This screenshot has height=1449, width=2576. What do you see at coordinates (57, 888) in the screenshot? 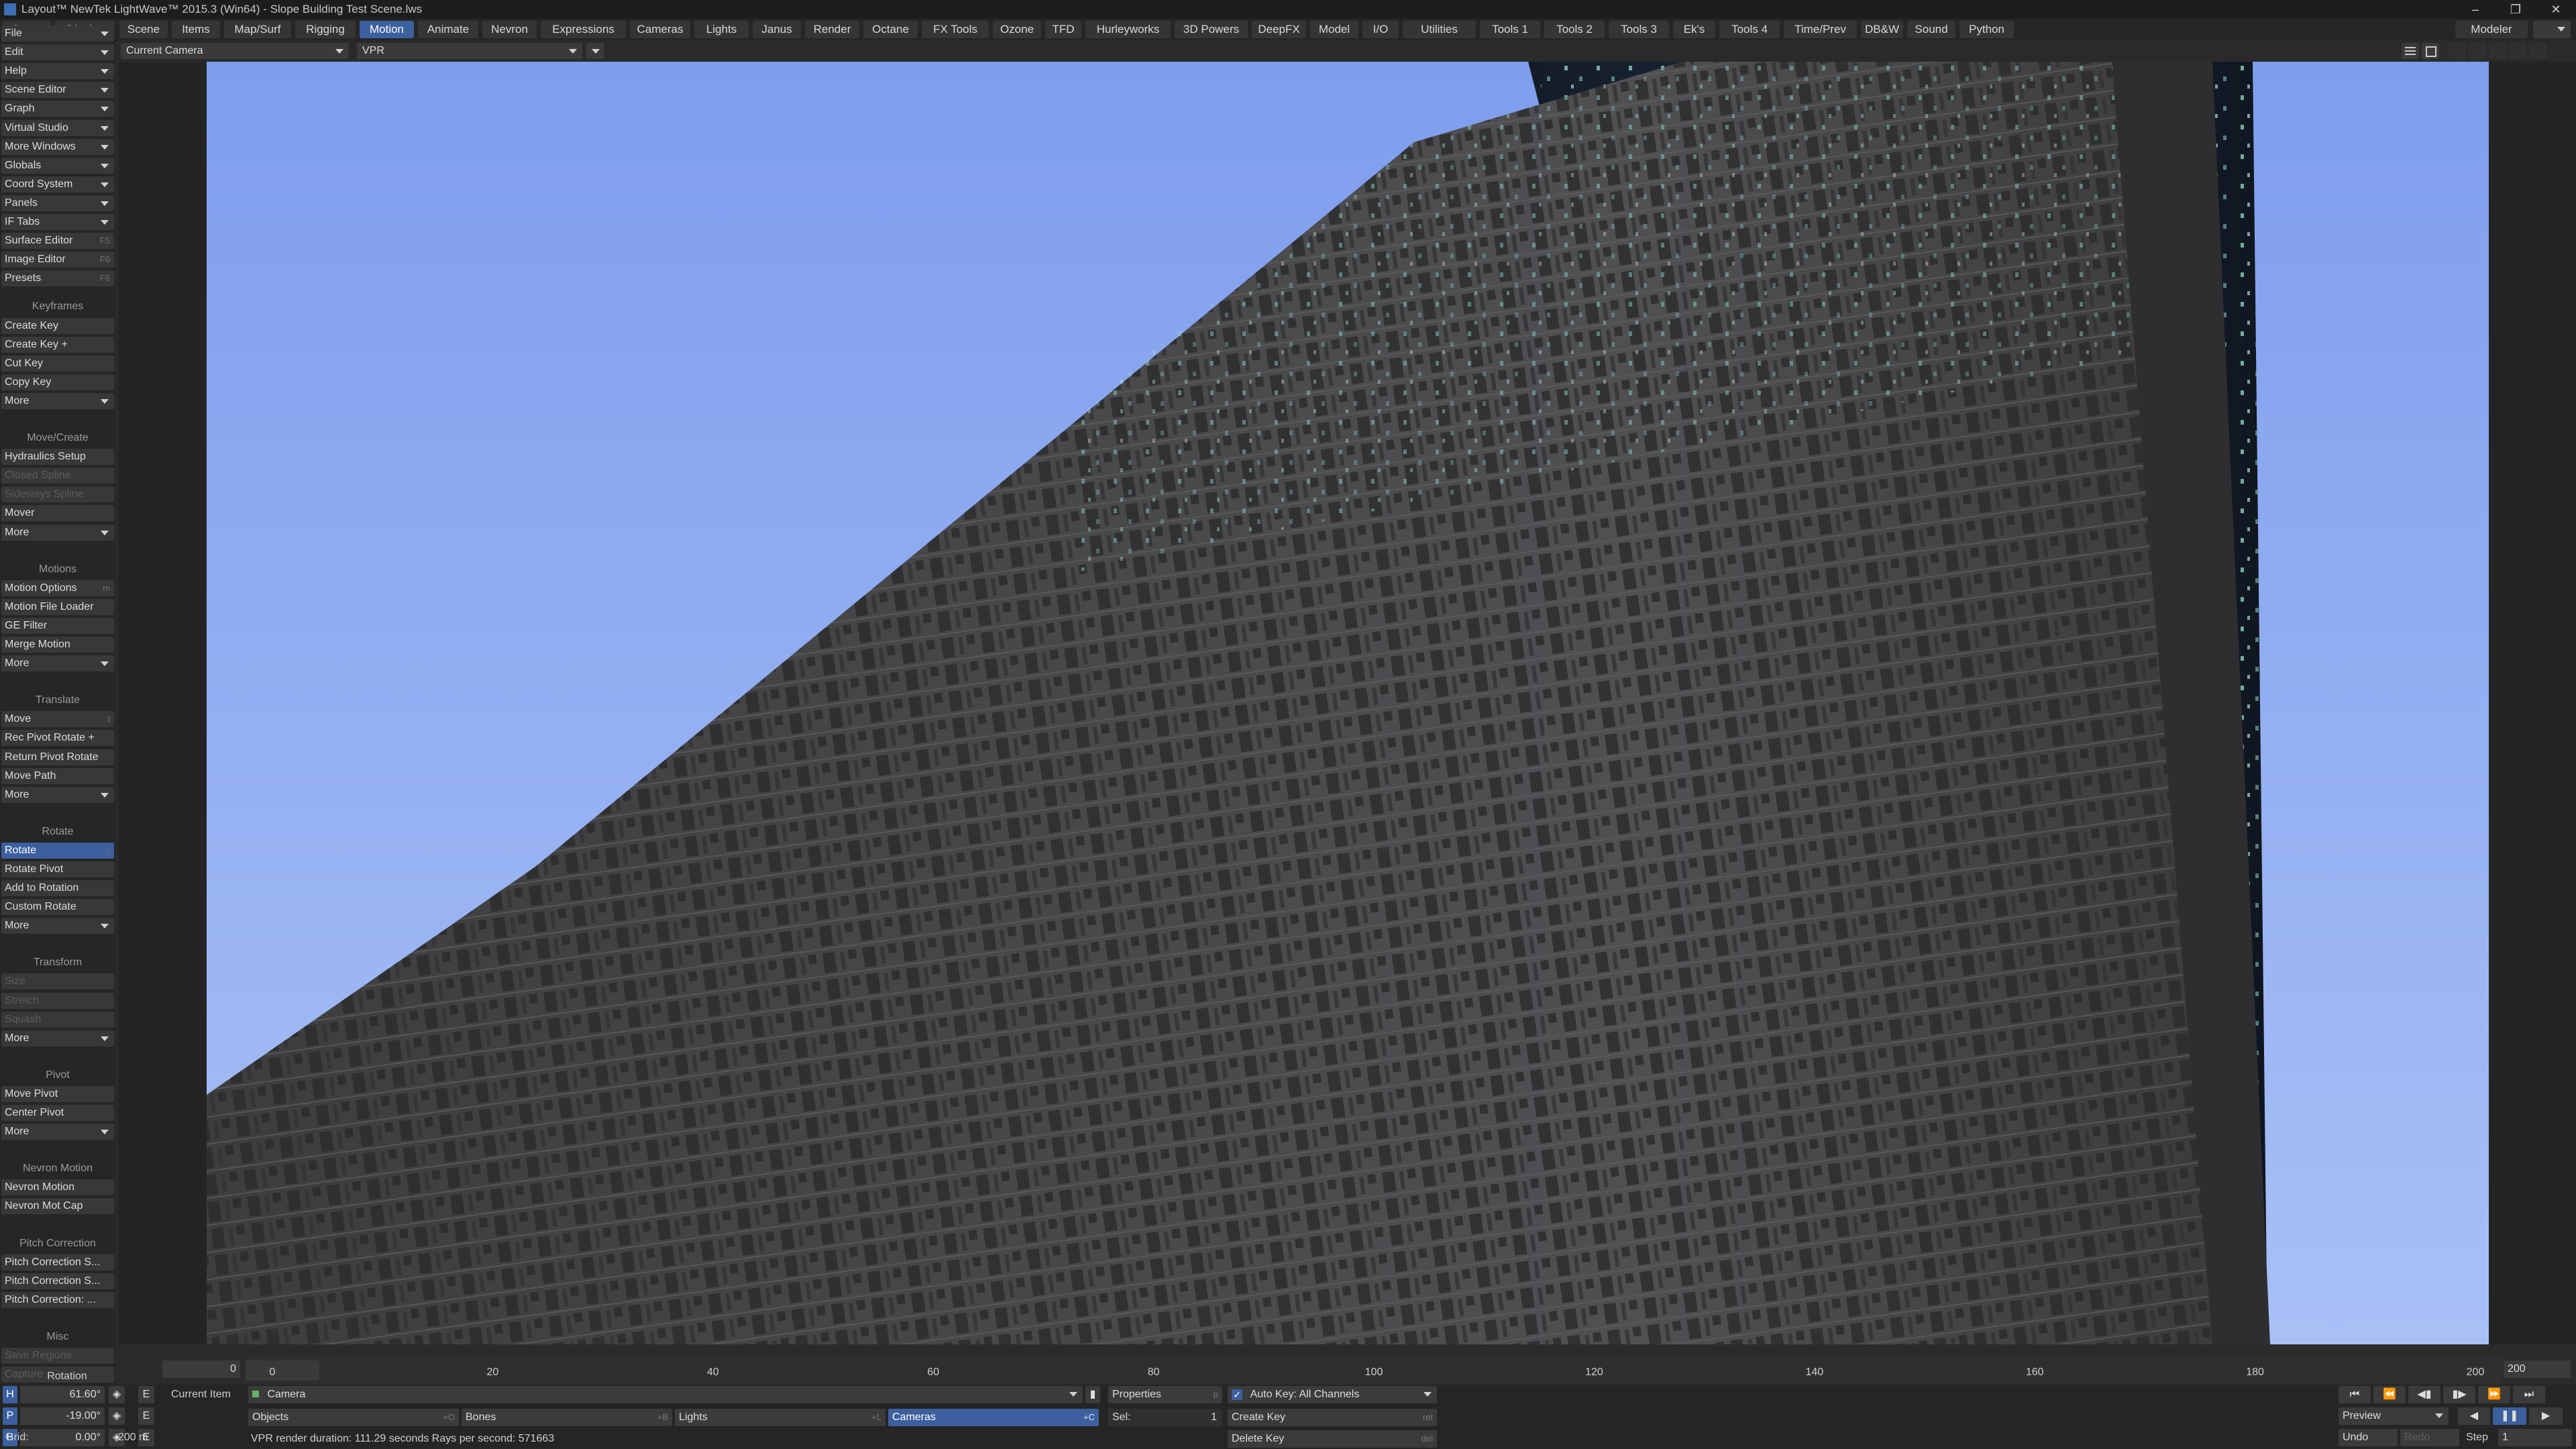
I see `sidebar-item-add-to-rotation: Add to Rotation` at bounding box center [57, 888].